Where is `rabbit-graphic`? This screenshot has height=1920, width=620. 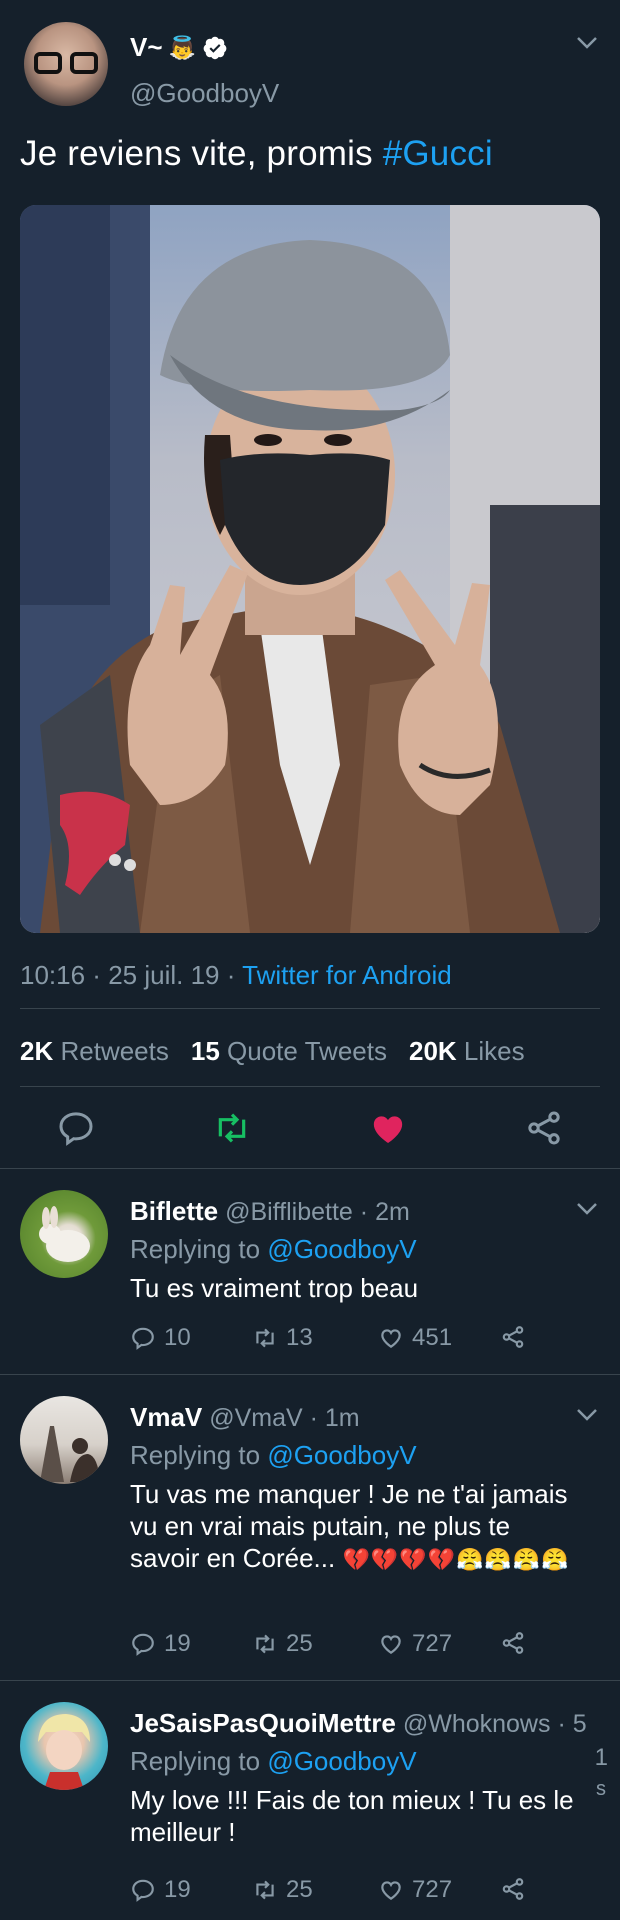
rabbit-graphic is located at coordinates (64, 1234).